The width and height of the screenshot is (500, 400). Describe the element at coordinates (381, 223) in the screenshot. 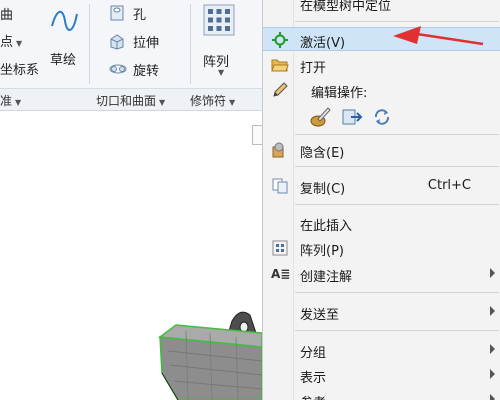

I see `menu-item-insert-here: 在此插入` at that location.